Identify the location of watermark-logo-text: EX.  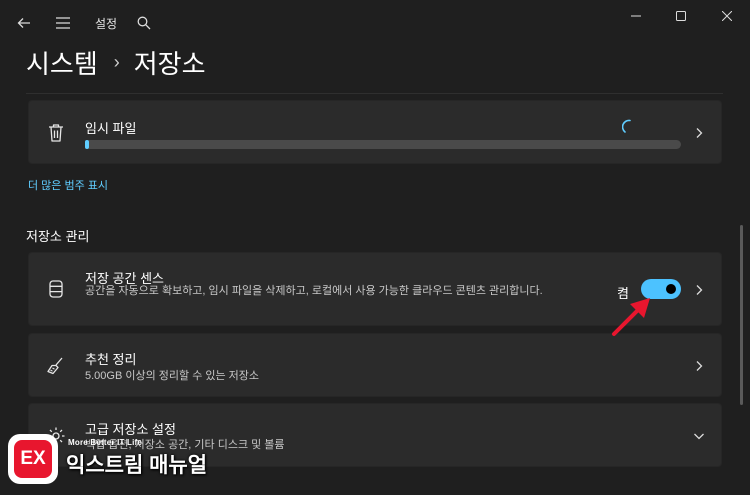
(33, 459).